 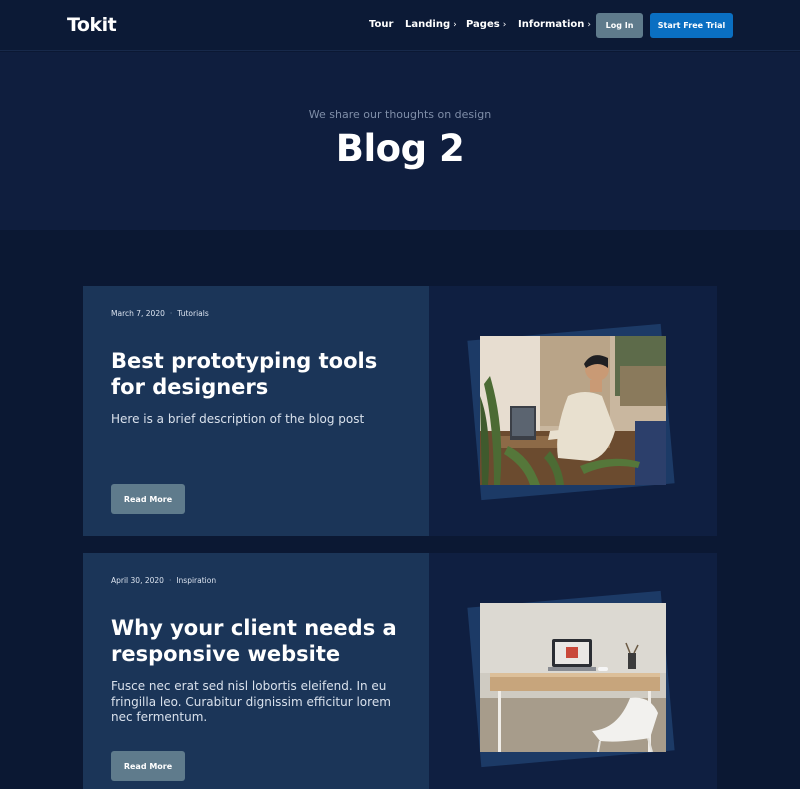 I want to click on nav-item-pages: Pages ›, so click(x=486, y=24).